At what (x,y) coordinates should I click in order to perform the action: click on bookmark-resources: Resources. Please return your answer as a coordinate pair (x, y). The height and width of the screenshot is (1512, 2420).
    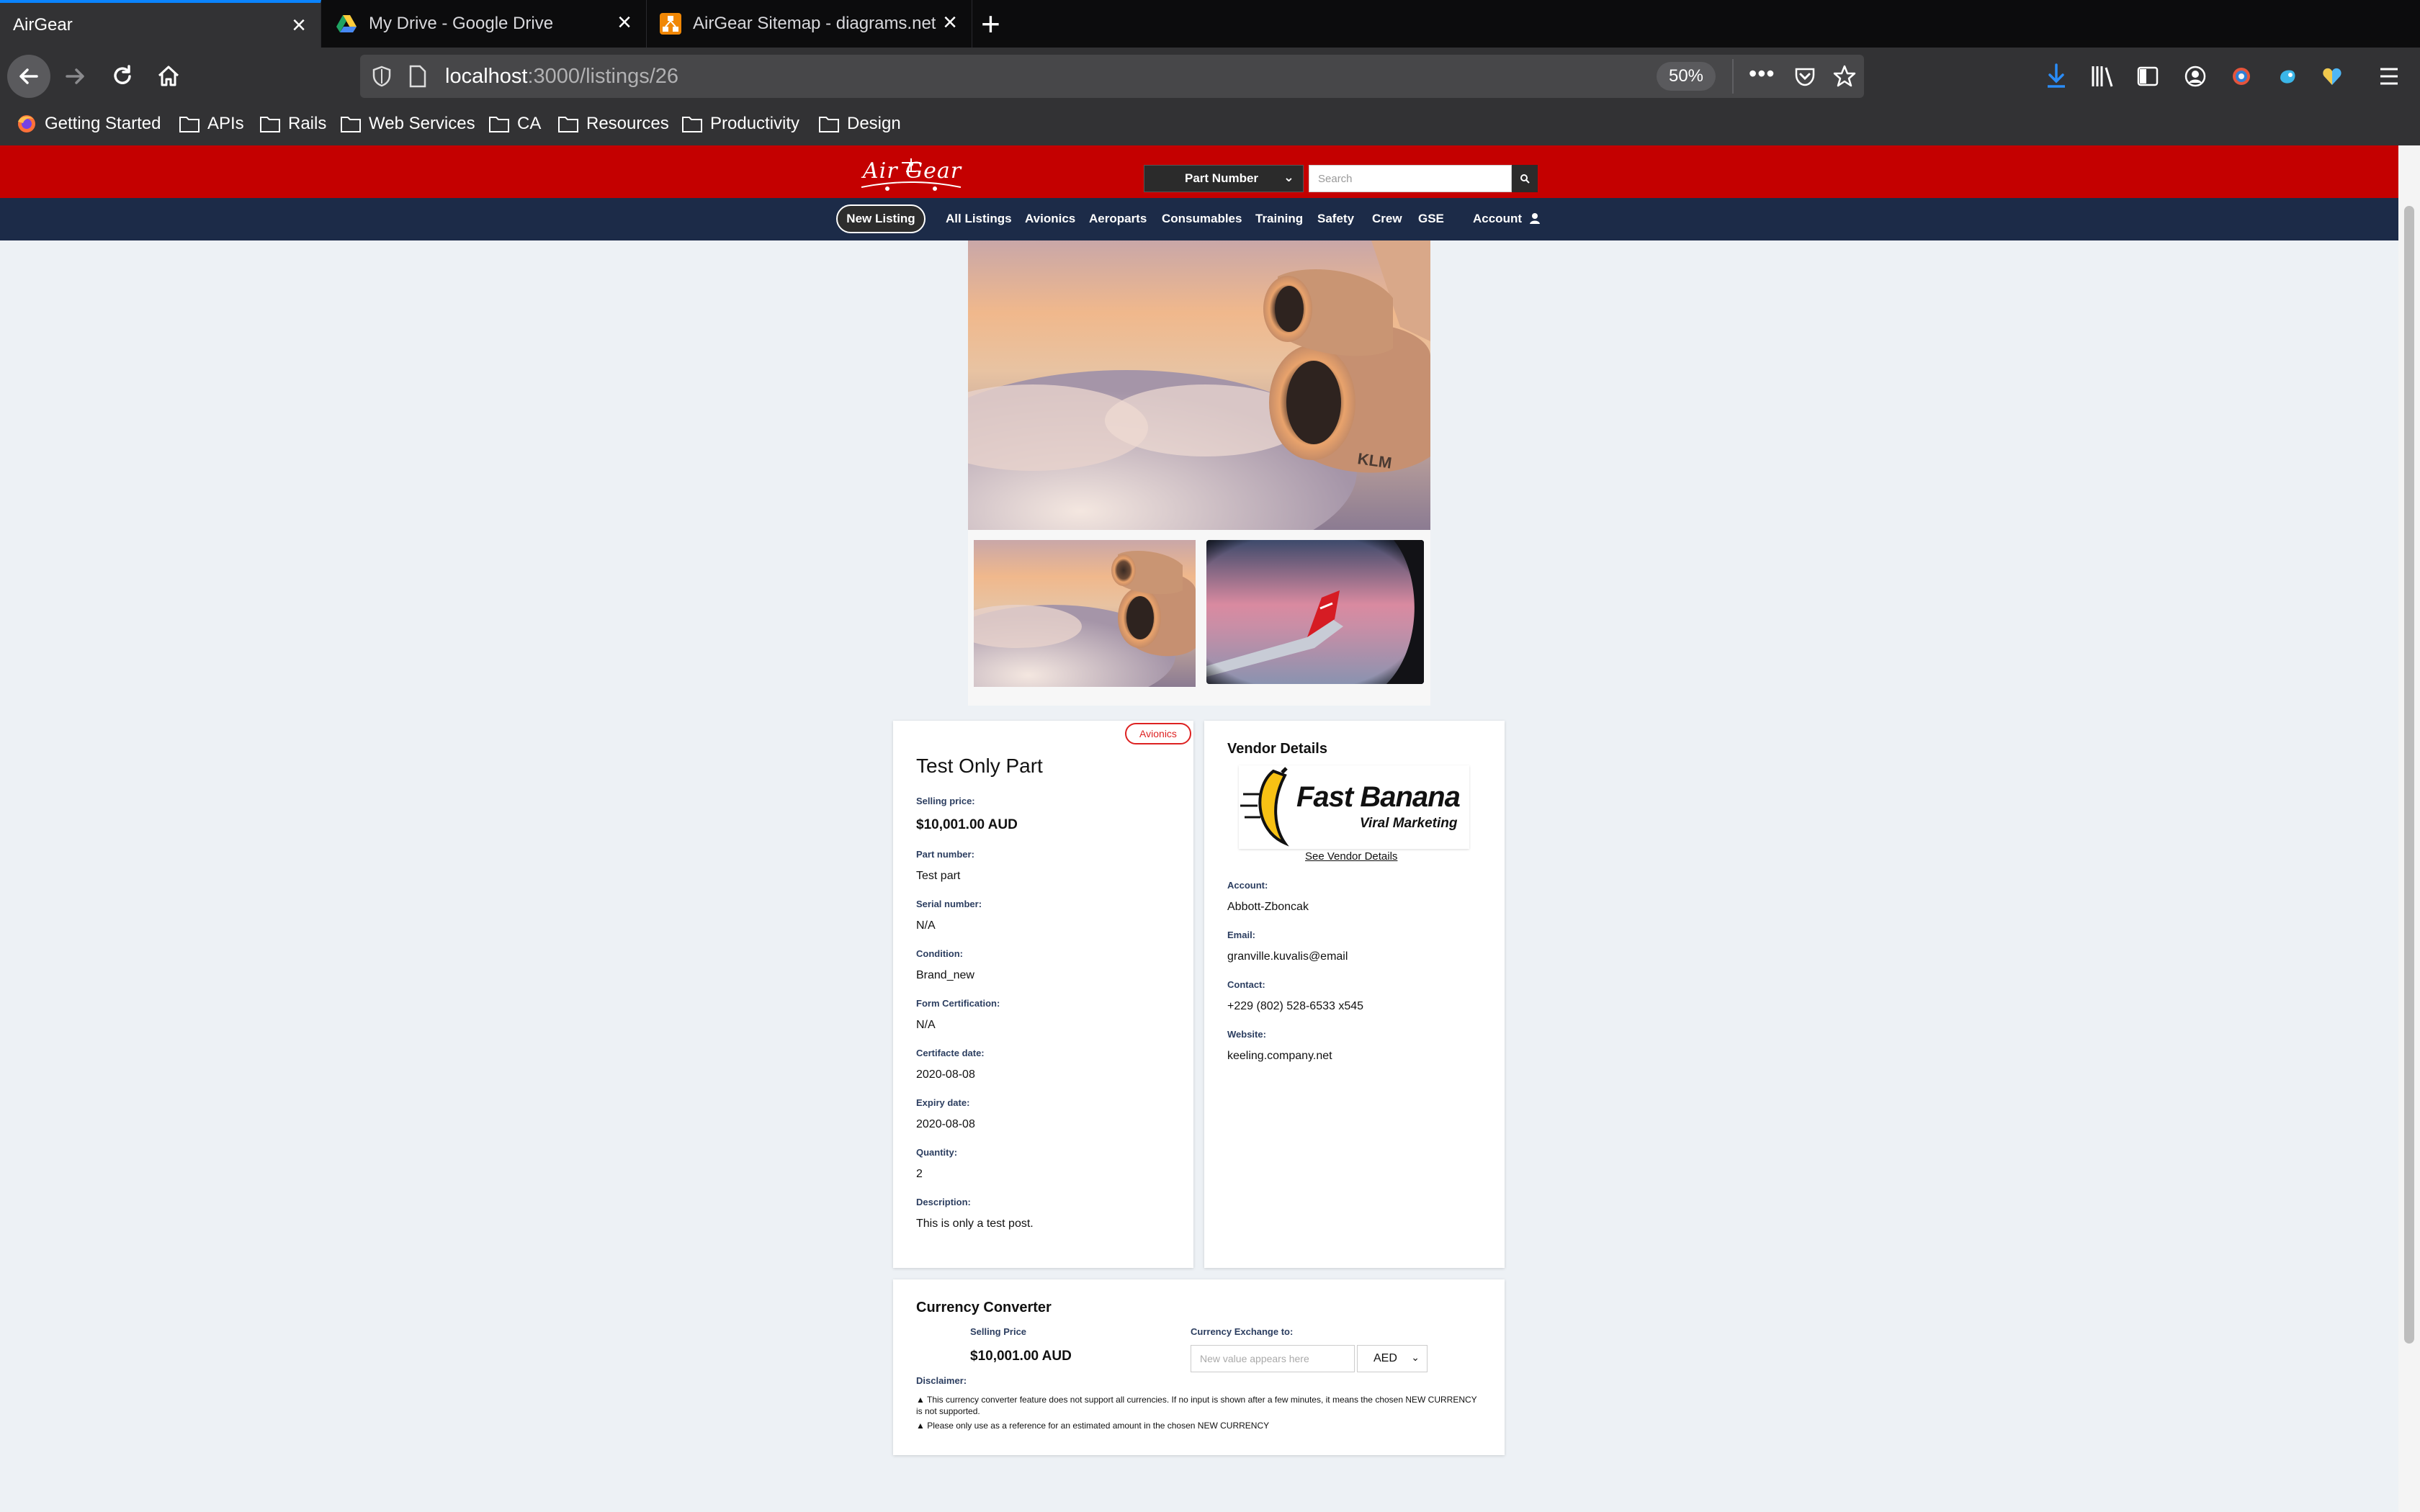
    Looking at the image, I should click on (613, 124).